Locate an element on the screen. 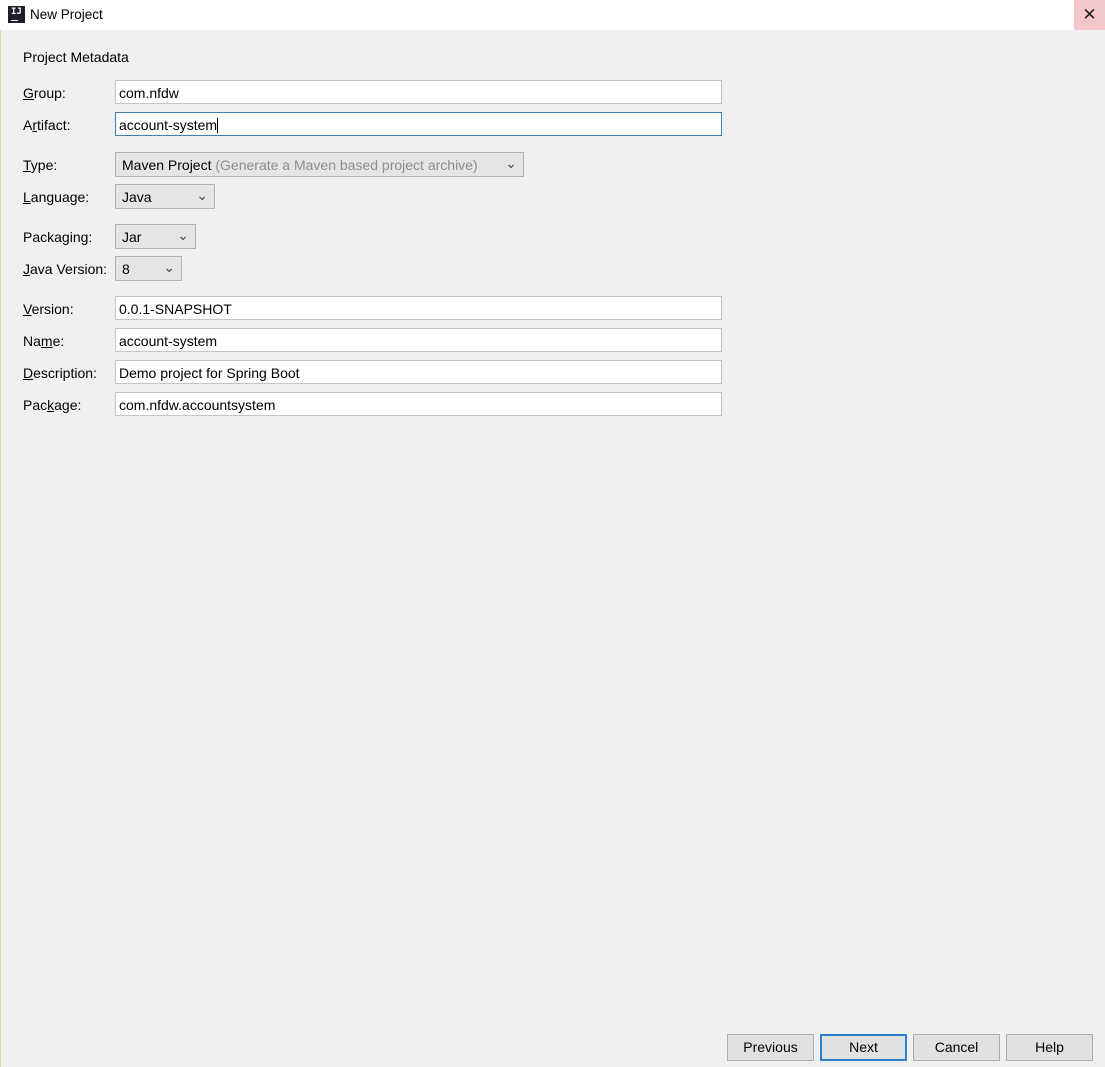  description-label: Description: is located at coordinates (60, 373).